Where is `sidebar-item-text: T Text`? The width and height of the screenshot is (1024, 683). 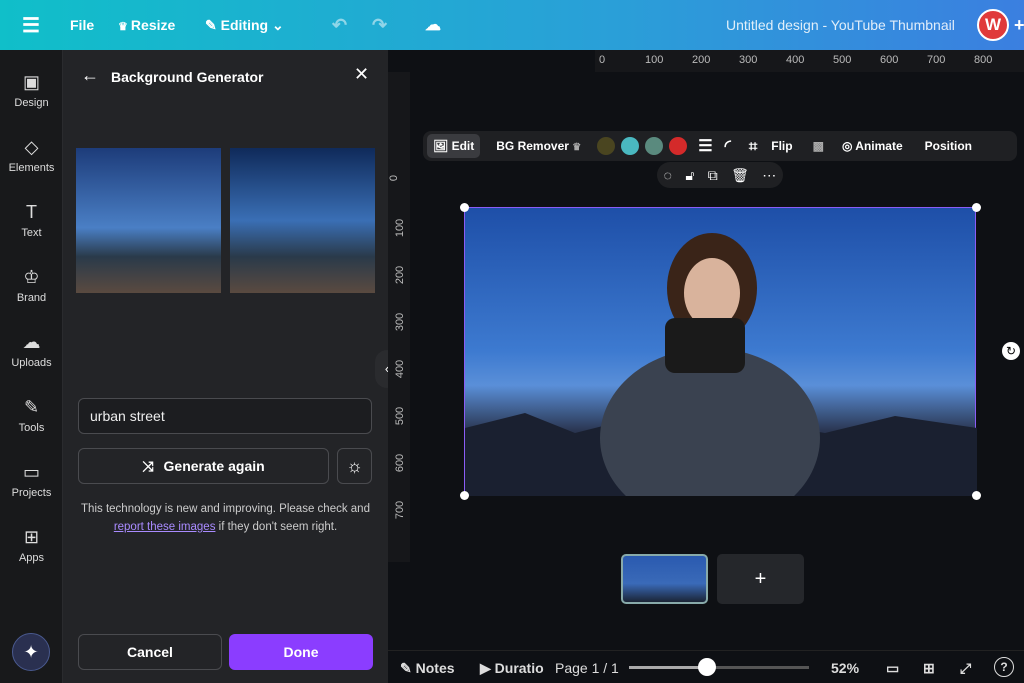 sidebar-item-text: T Text is located at coordinates (31, 220).